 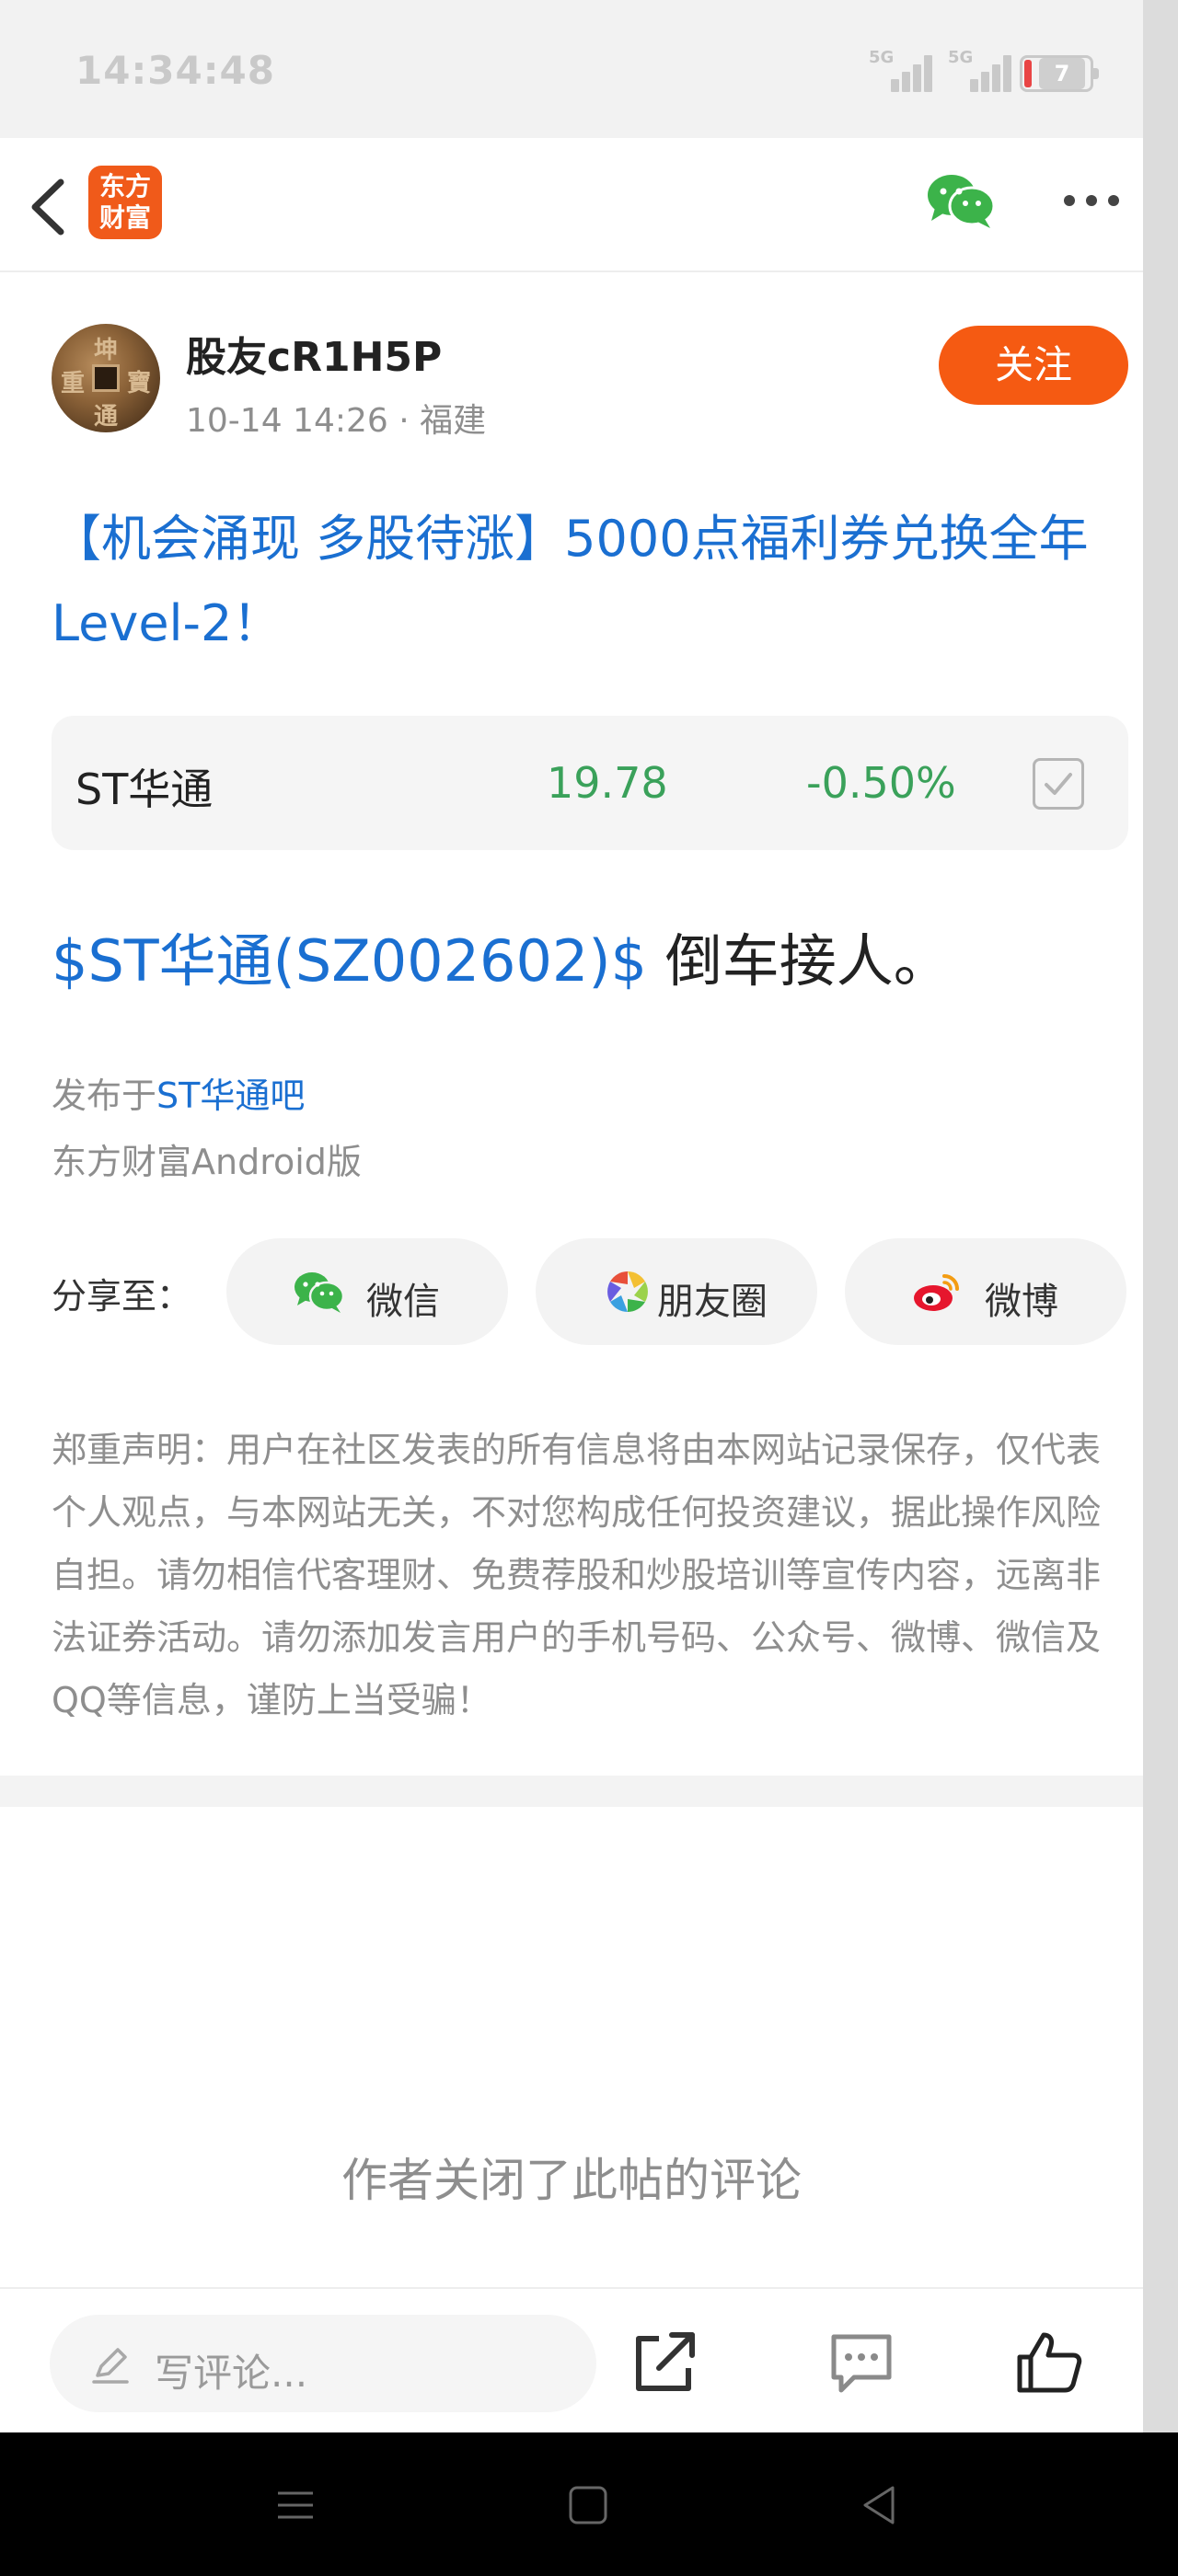 What do you see at coordinates (207, 1162) in the screenshot?
I see `client-source: 东方财富Android版` at bounding box center [207, 1162].